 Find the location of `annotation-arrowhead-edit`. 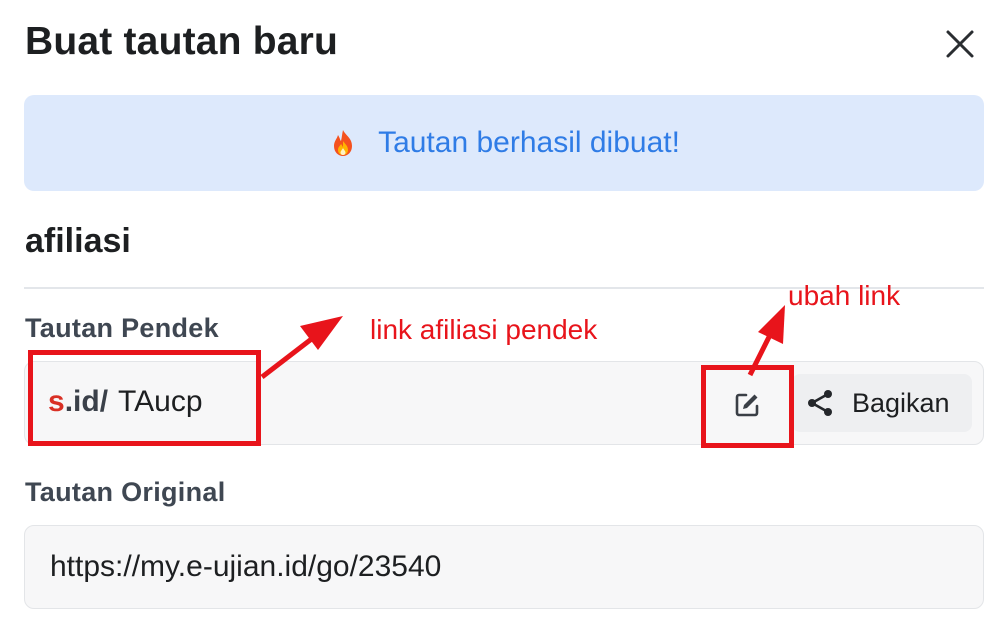

annotation-arrowhead-edit is located at coordinates (771, 324).